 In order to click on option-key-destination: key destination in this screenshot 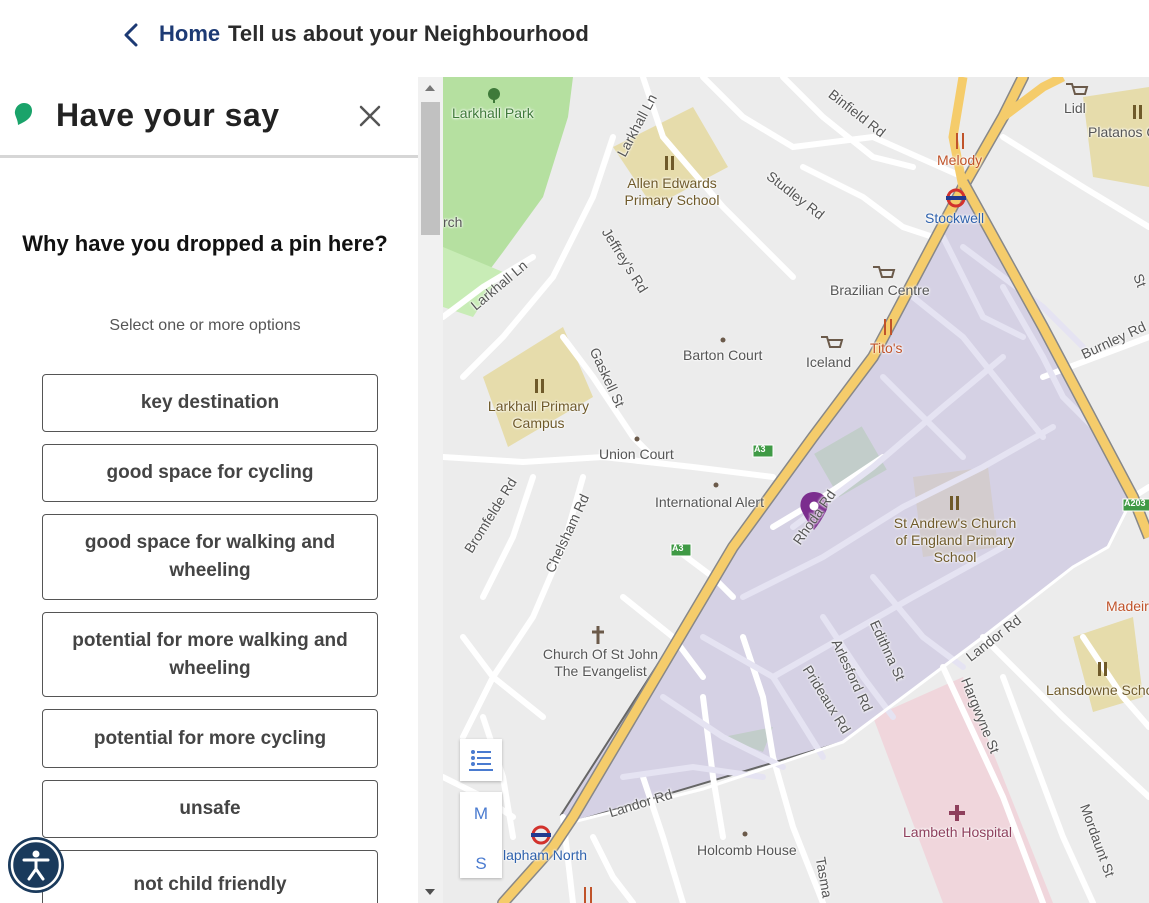, I will do `click(210, 403)`.